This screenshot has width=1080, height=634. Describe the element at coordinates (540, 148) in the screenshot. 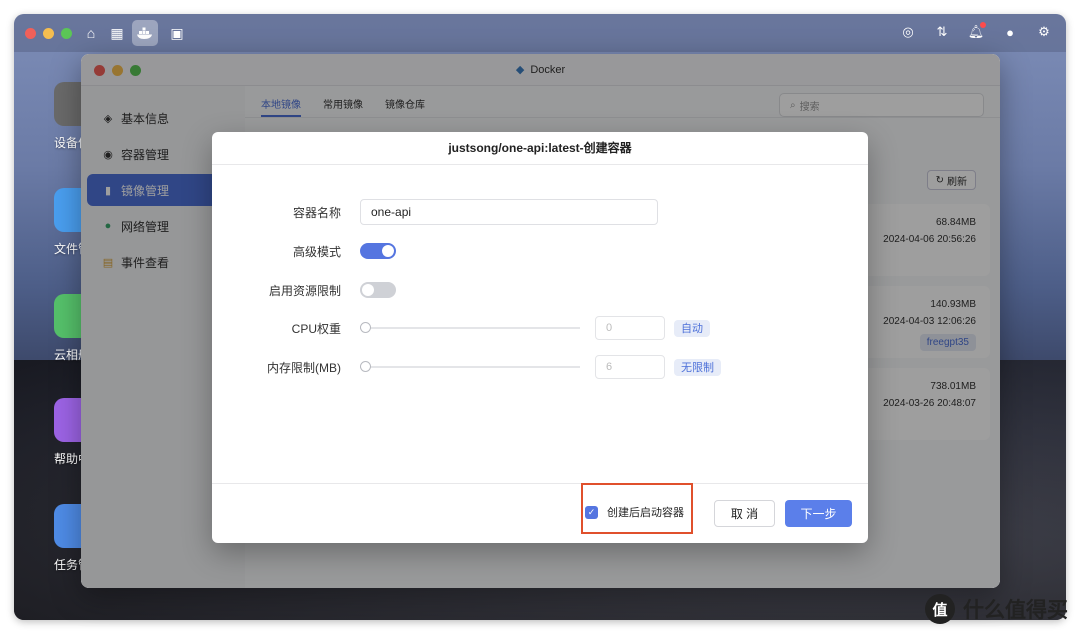

I see `dialog-title: justsong/one-api:latest-创建容器` at that location.